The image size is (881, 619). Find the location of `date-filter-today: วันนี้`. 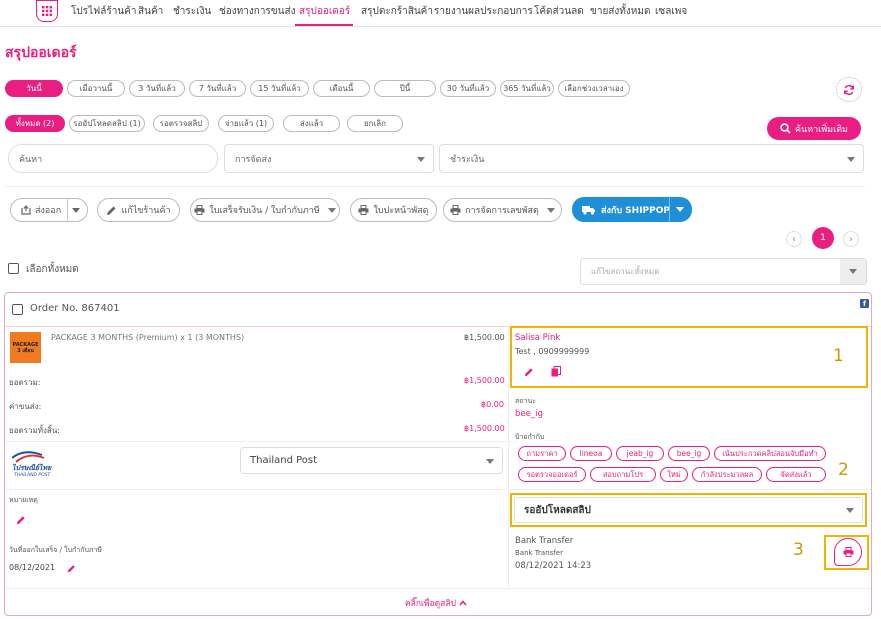

date-filter-today: วันนี้ is located at coordinates (34, 88).